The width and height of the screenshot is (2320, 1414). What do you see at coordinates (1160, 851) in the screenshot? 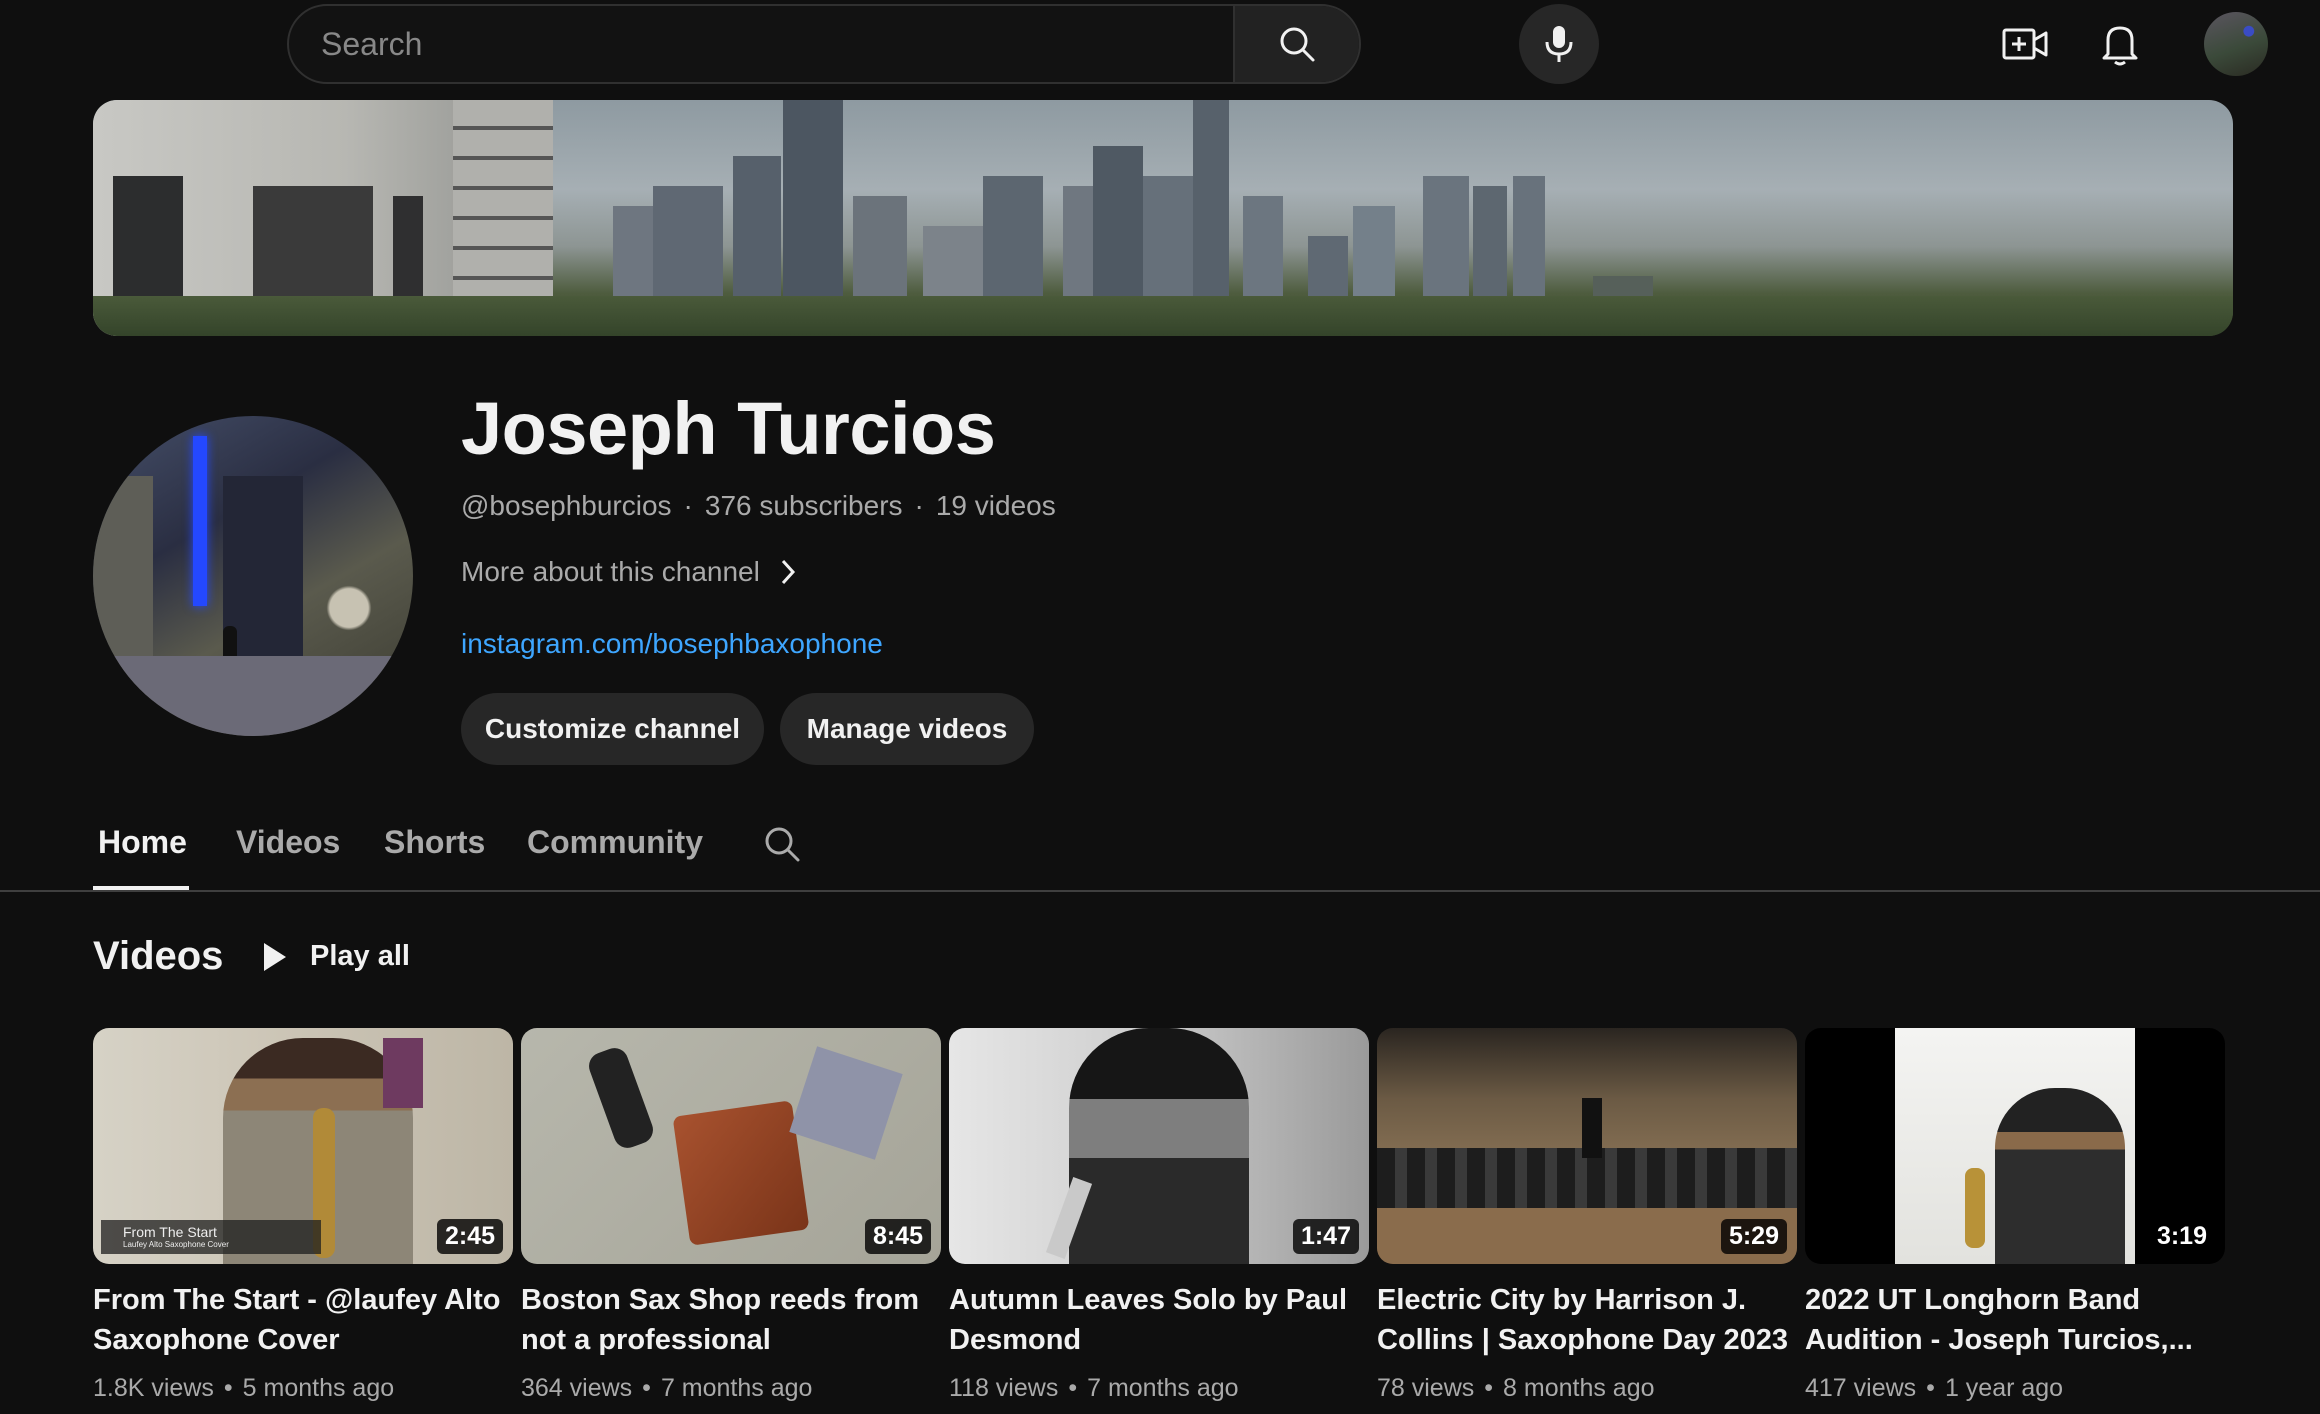
I see `channel-tabs: Home Videos Shorts Community` at bounding box center [1160, 851].